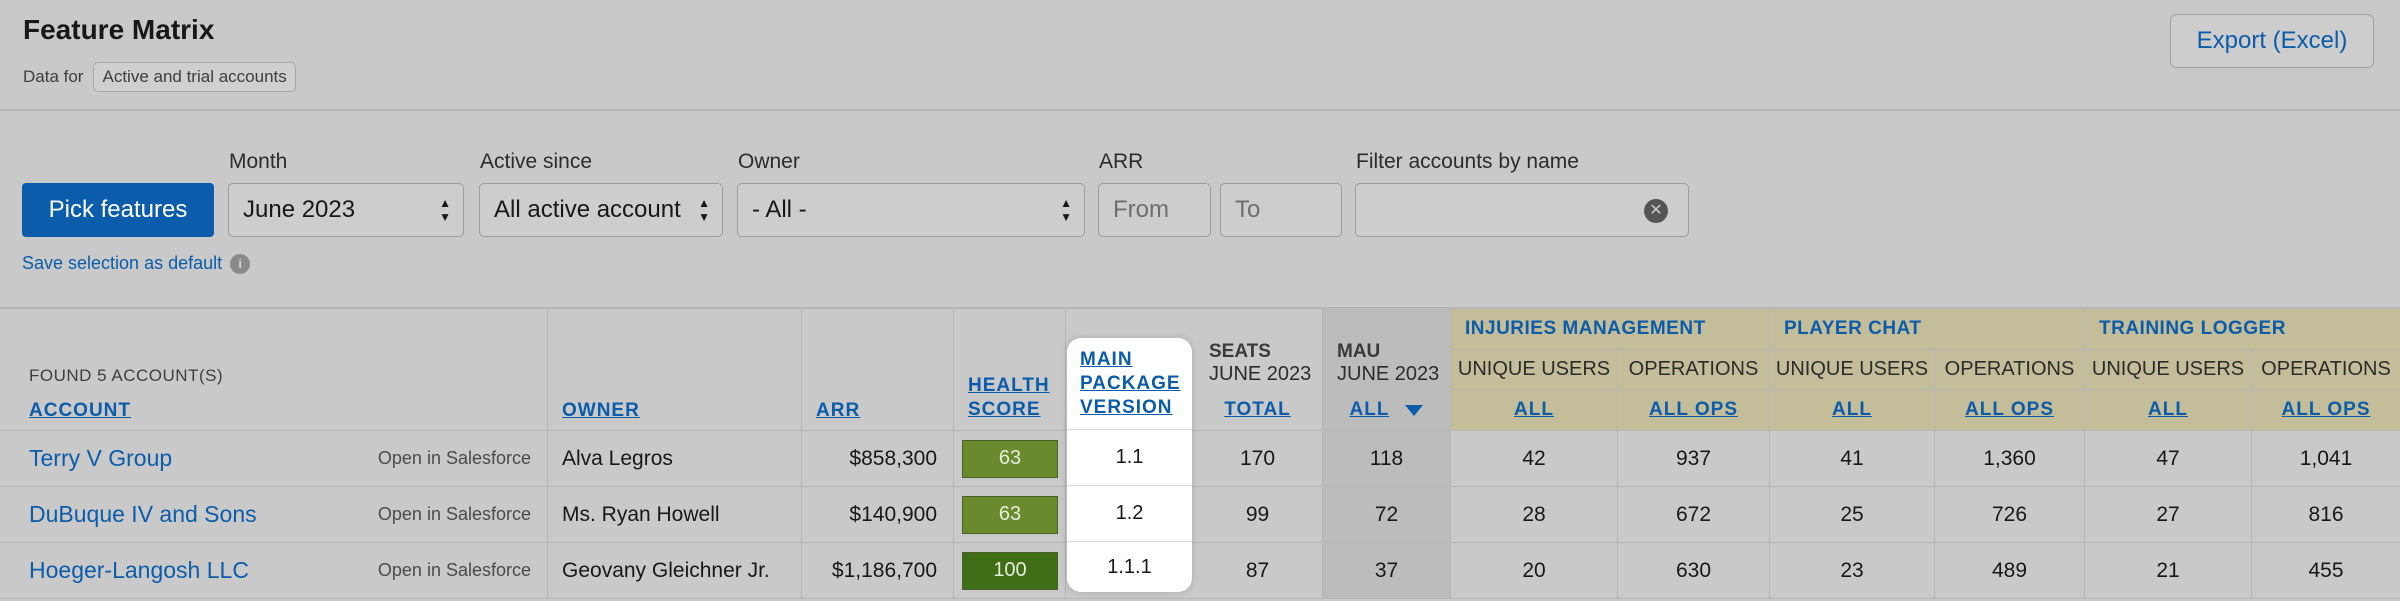 This screenshot has height=601, width=2400. Describe the element at coordinates (2192, 328) in the screenshot. I see `group-title: TRAINING LOGGER` at that location.